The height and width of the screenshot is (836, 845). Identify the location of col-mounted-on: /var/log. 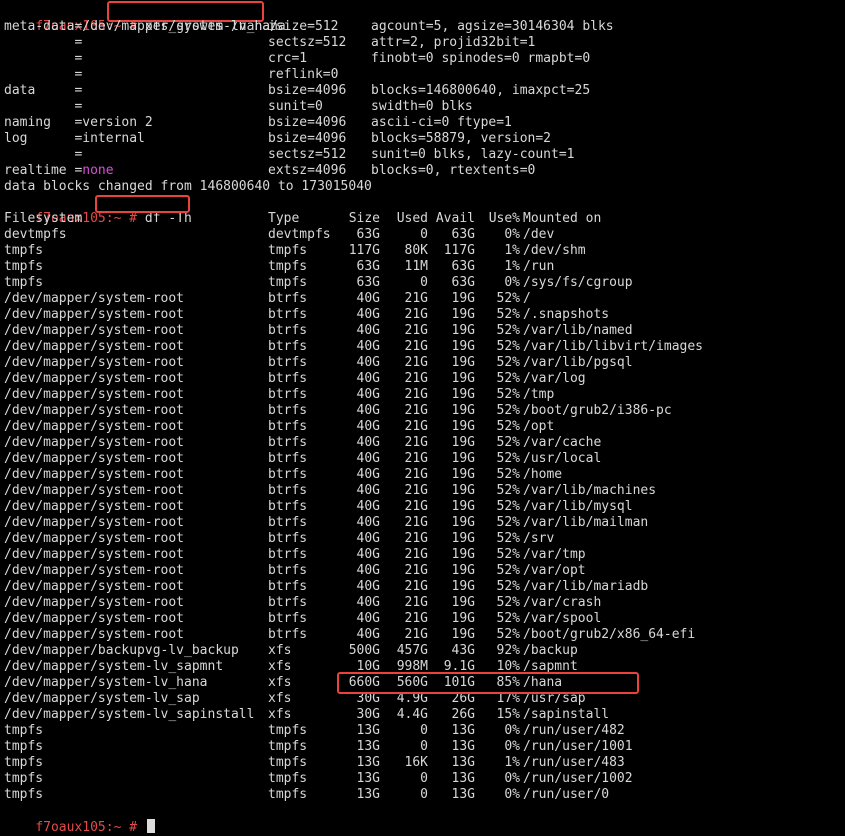
(554, 378).